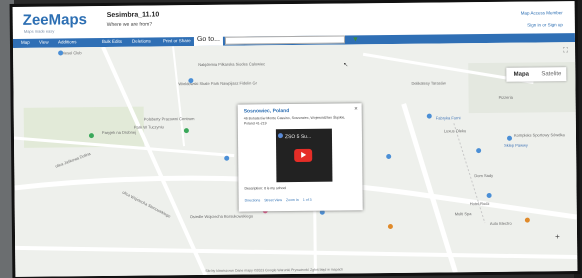  I want to click on goto-input, so click(285, 40).